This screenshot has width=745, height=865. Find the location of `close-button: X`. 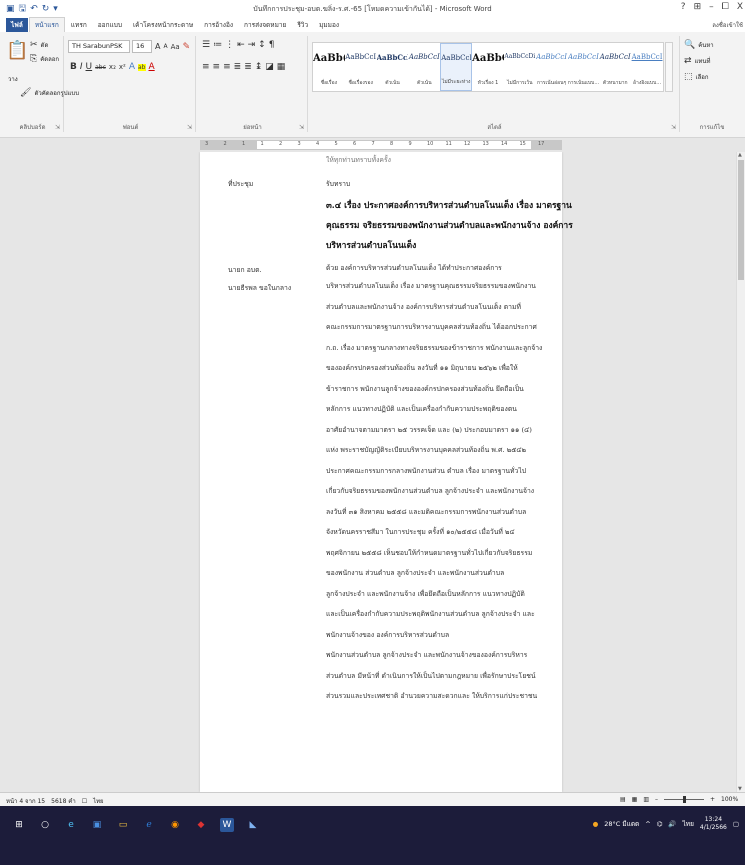

close-button: X is located at coordinates (740, 7).